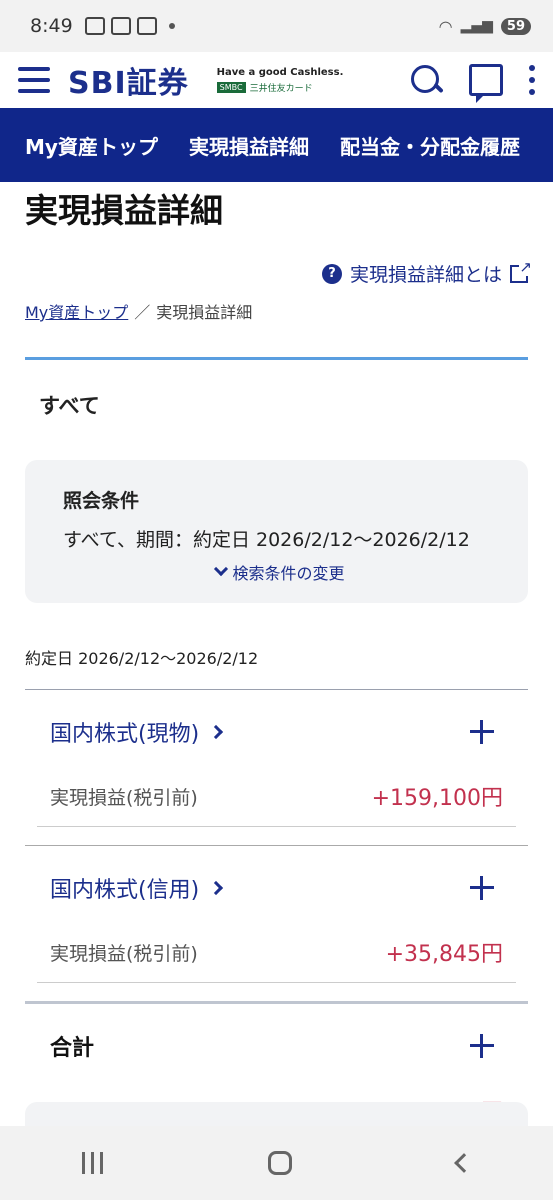 Image resolution: width=553 pixels, height=1200 pixels. Describe the element at coordinates (276, 1046) in the screenshot. I see `section-header: 合計` at that location.